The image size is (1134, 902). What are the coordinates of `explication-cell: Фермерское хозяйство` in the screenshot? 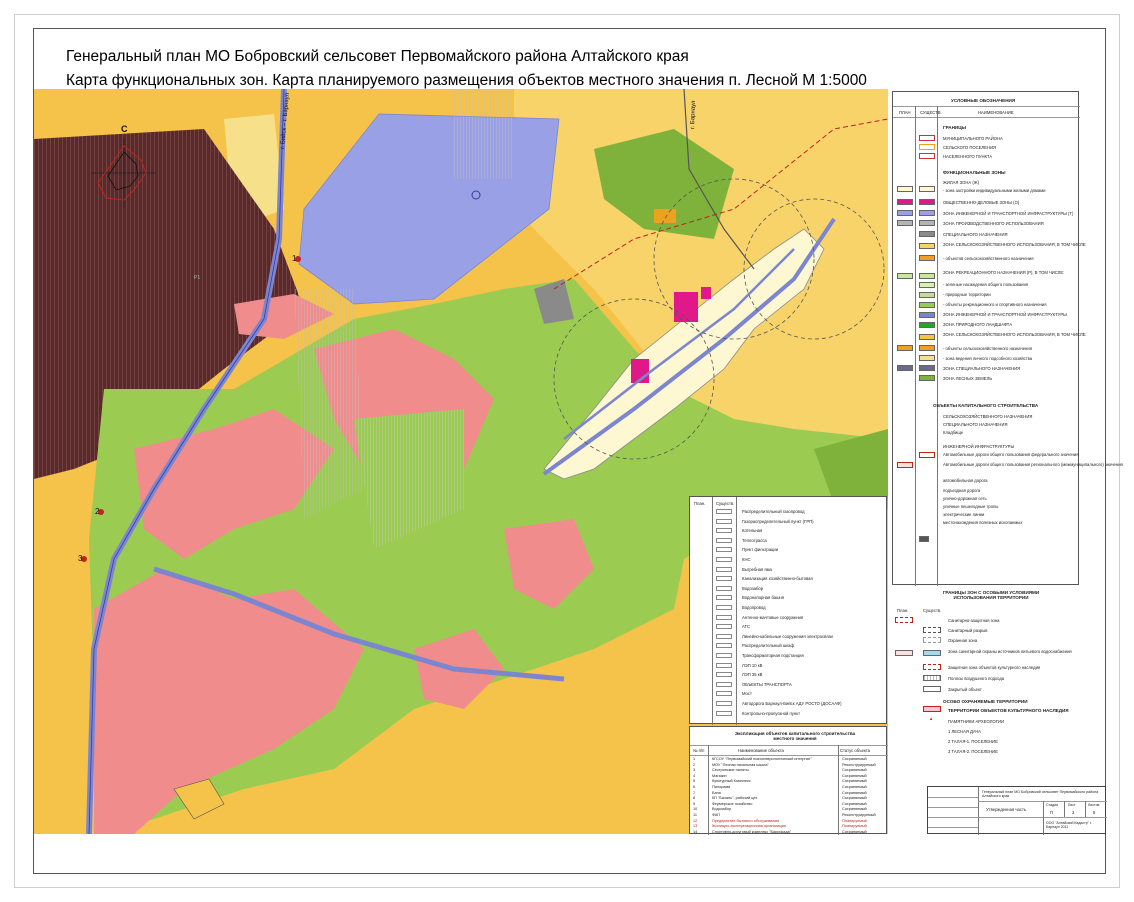 It's located at (732, 803).